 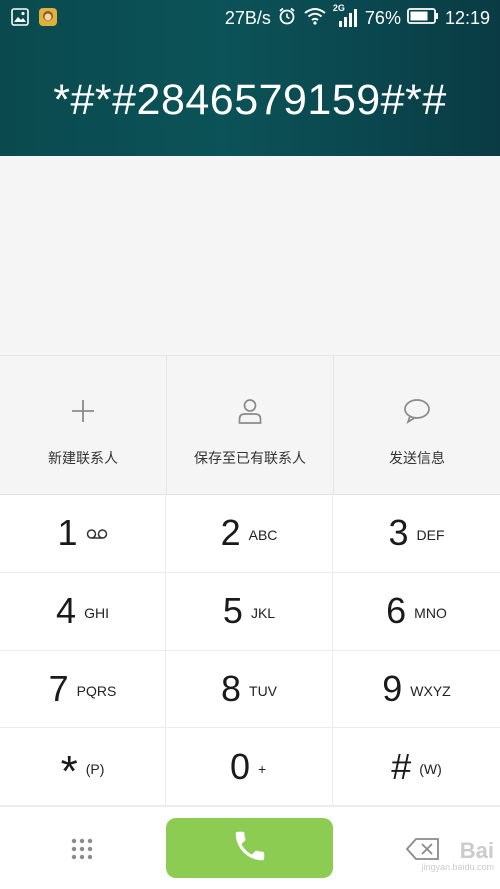 What do you see at coordinates (457, 867) in the screenshot?
I see `watermark-sub: jingyan.baidu.com` at bounding box center [457, 867].